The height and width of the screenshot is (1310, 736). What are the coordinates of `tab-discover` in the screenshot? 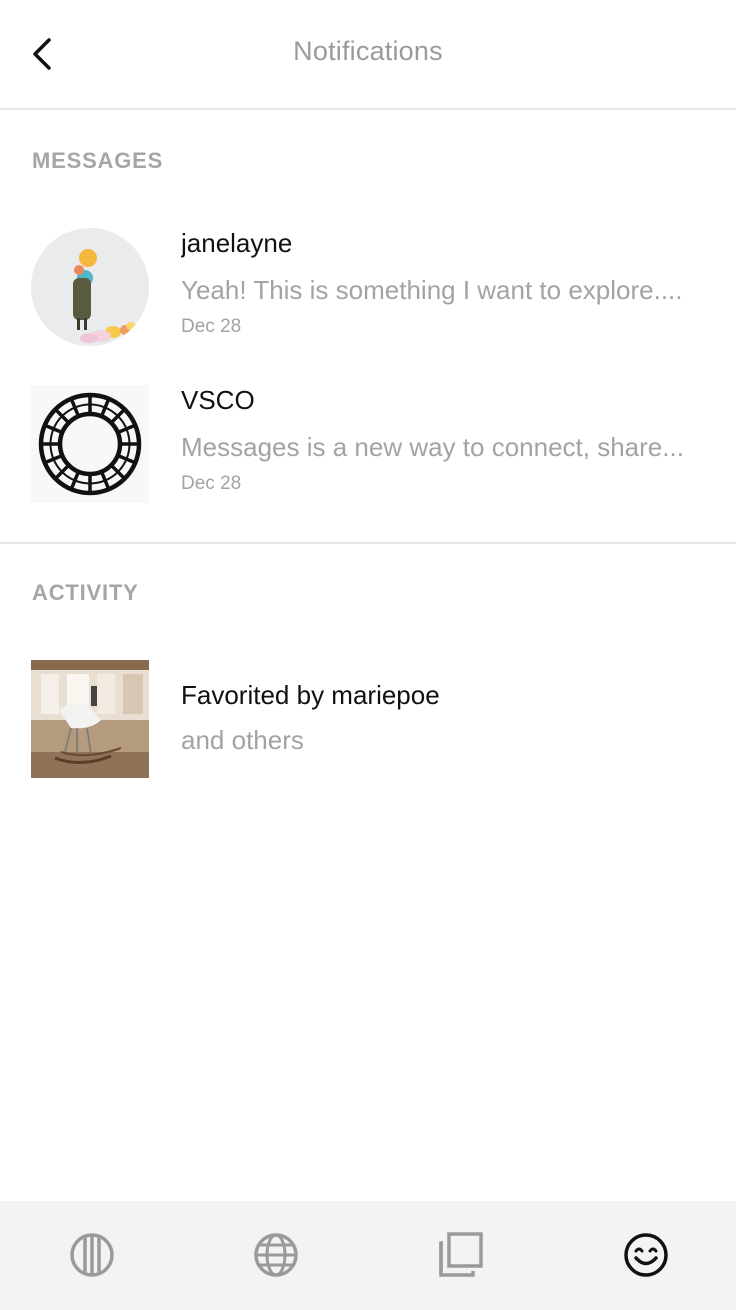 It's located at (276, 1255).